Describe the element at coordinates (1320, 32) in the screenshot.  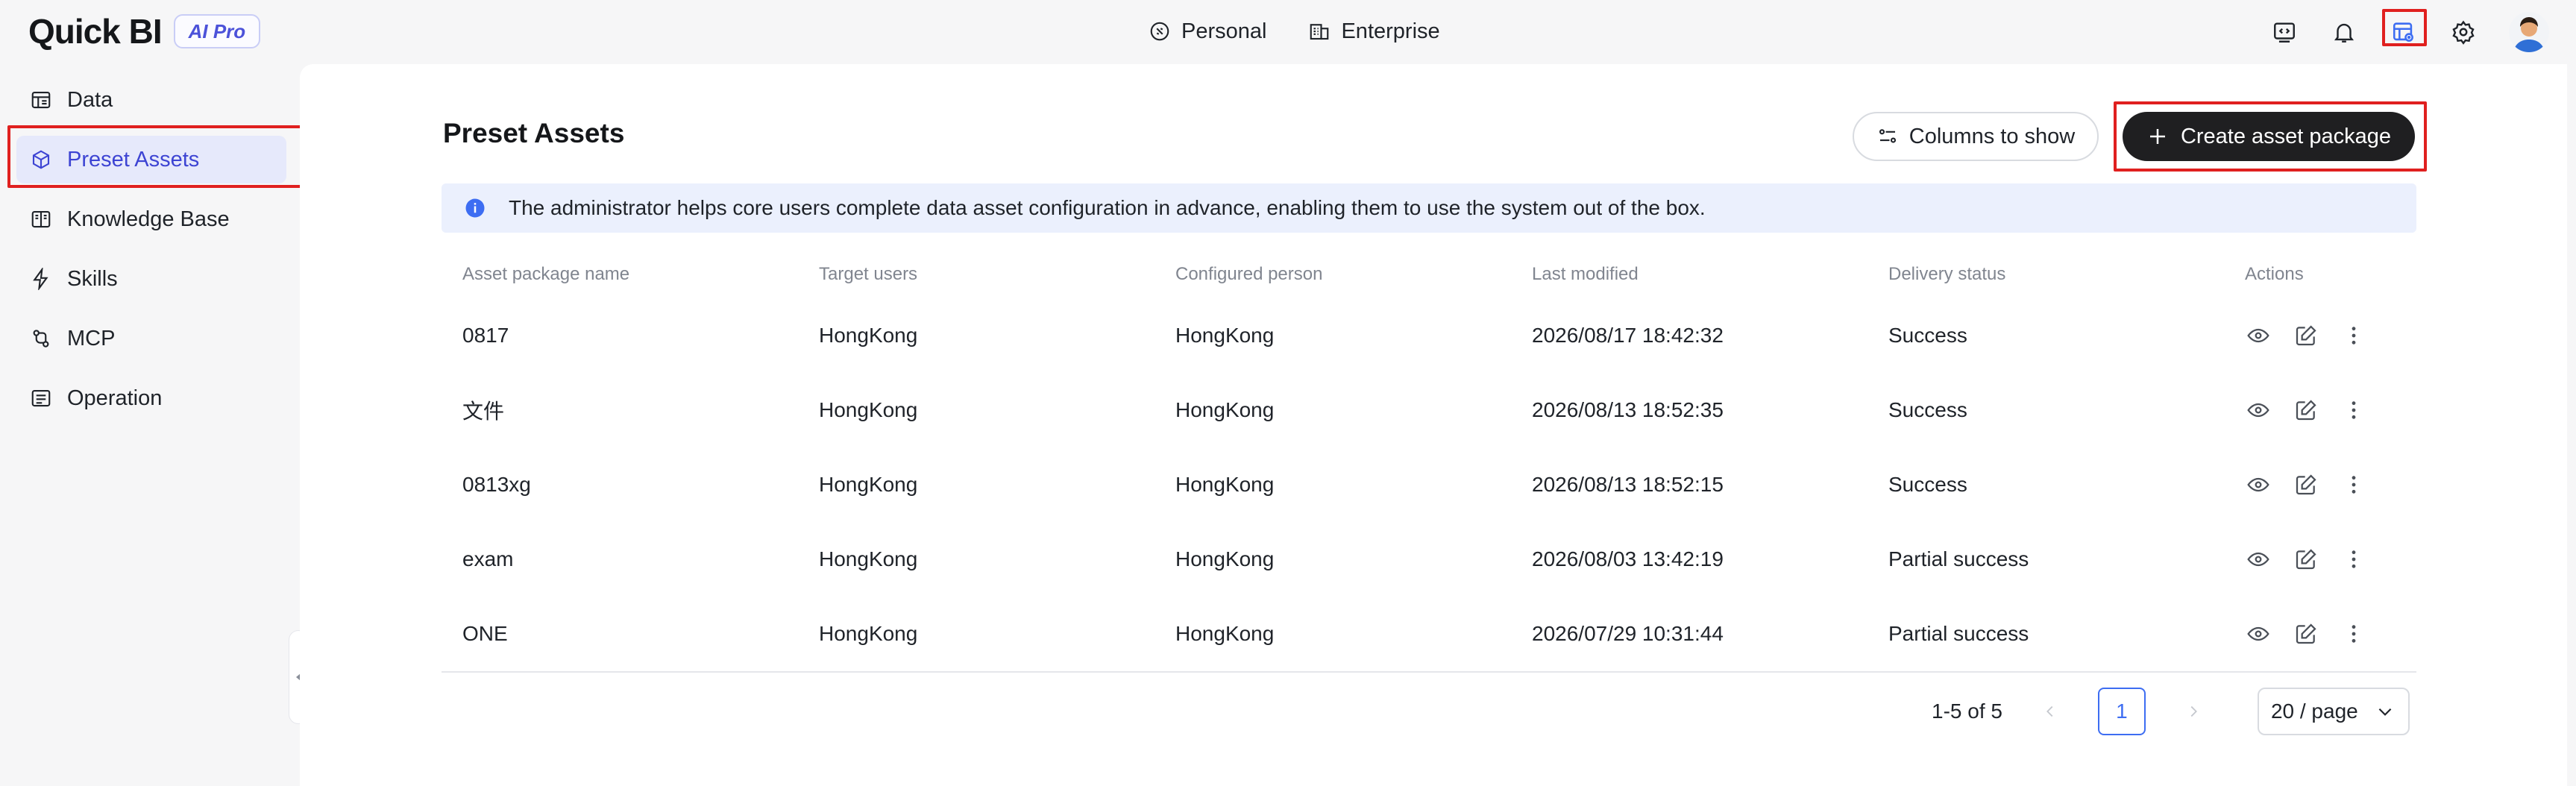
I see `enterprise-icon` at that location.